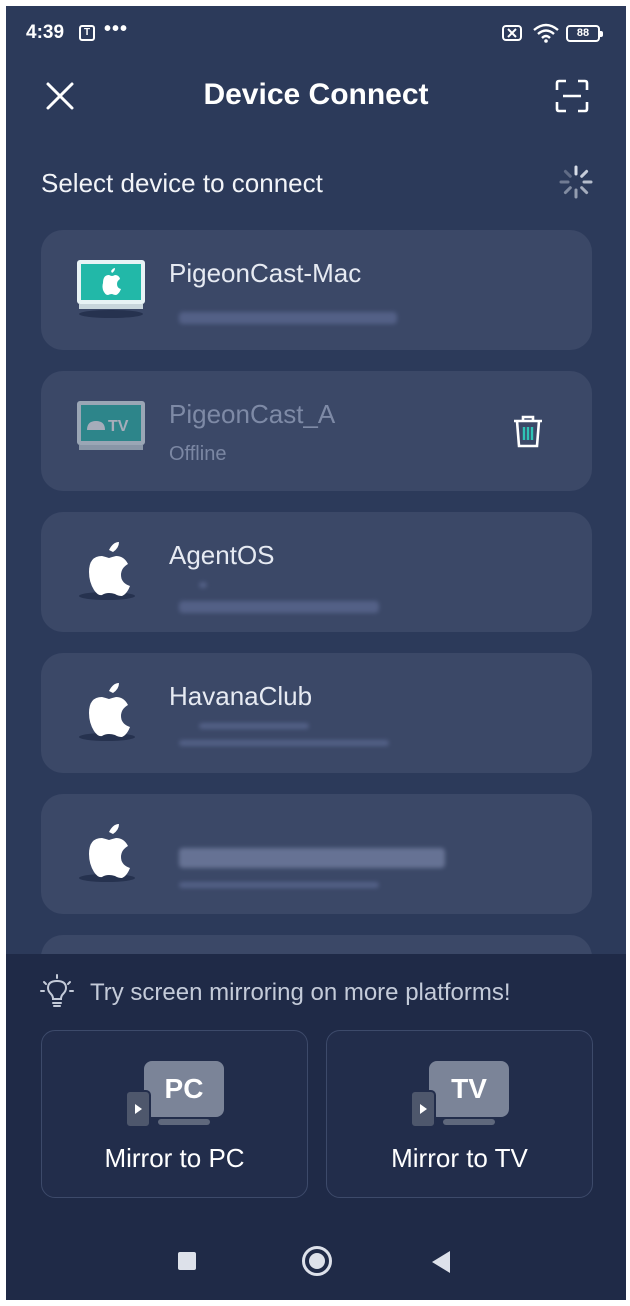 The width and height of the screenshot is (630, 1306). Describe the element at coordinates (265, 273) in the screenshot. I see `device-name: PigeonCast-Mac` at that location.